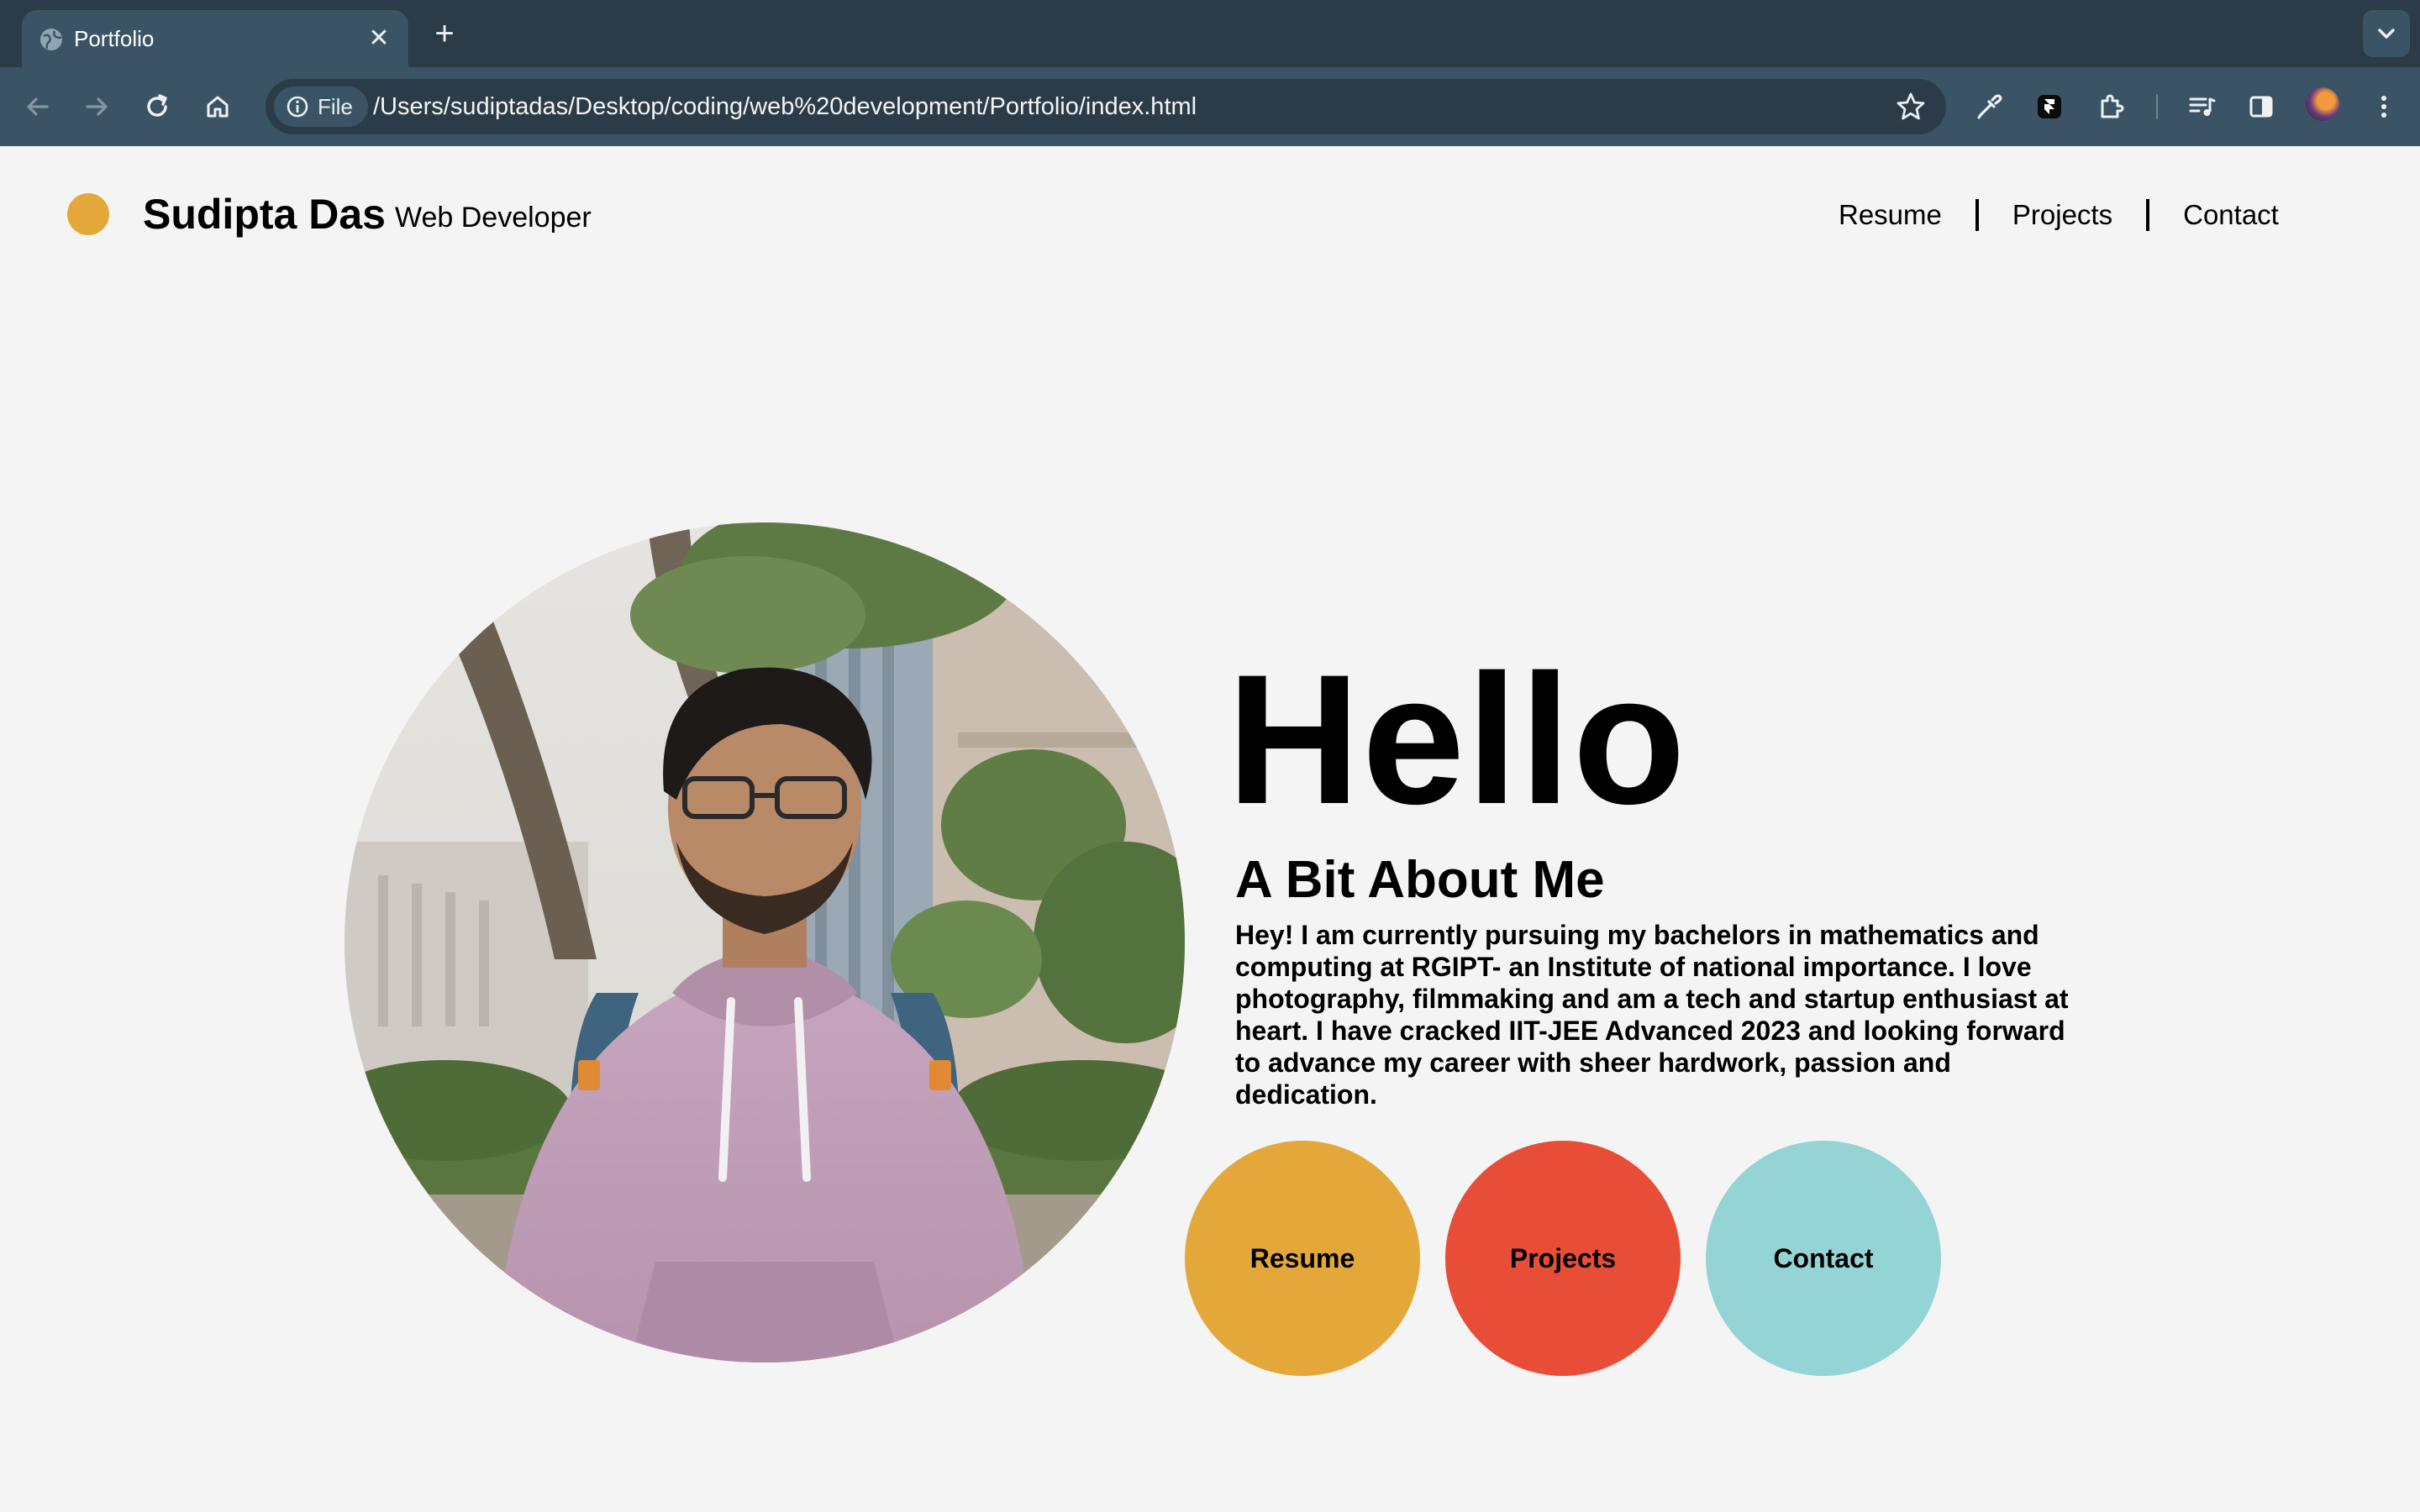  What do you see at coordinates (379, 38) in the screenshot?
I see `tab-close-icon: ✕` at bounding box center [379, 38].